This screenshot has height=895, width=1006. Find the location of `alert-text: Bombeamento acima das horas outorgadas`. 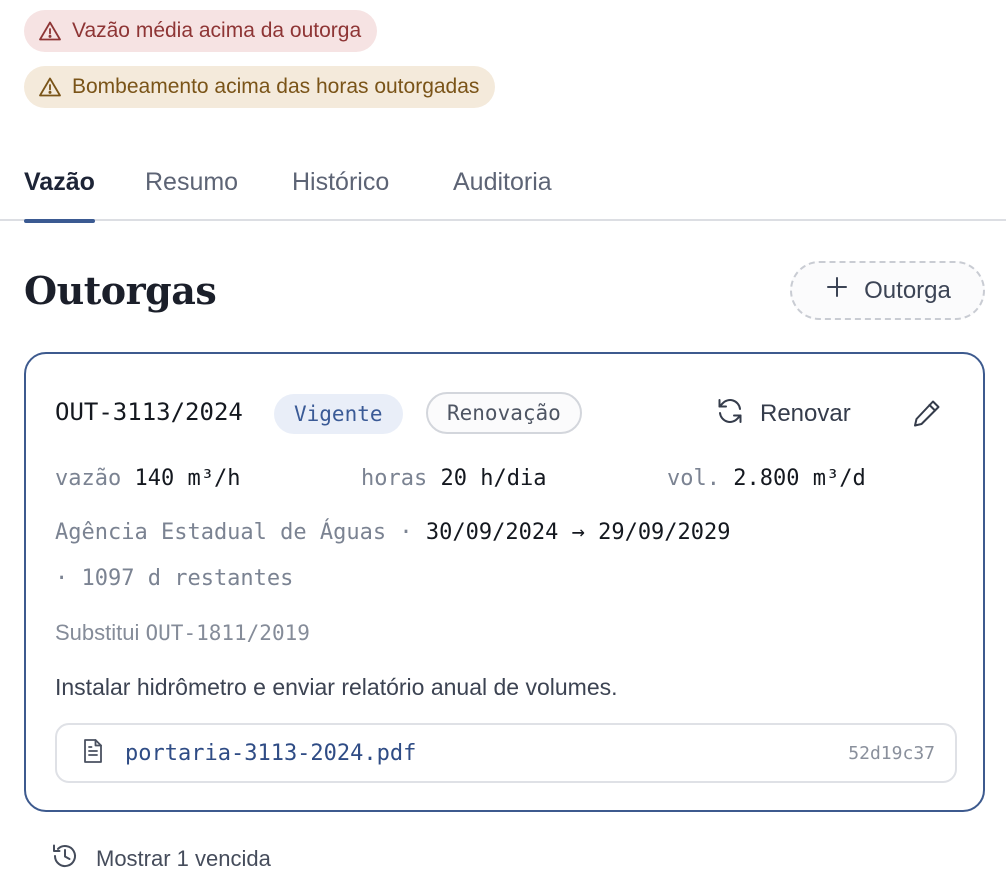

alert-text: Bombeamento acima das horas outorgadas is located at coordinates (276, 86).